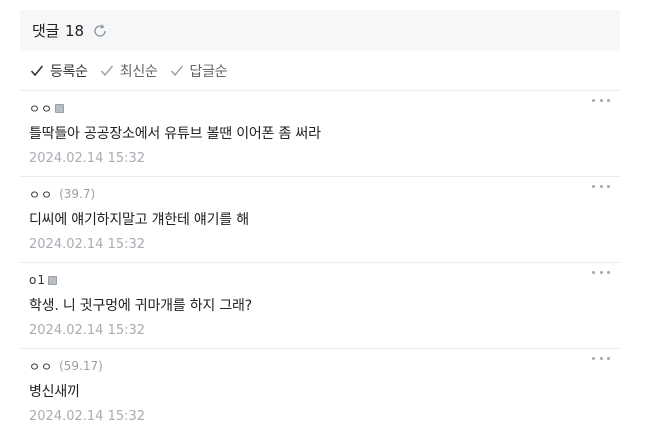 The width and height of the screenshot is (664, 445). Describe the element at coordinates (324, 194) in the screenshot. I see `comment-author: ㅇㅇ (39.7)` at that location.